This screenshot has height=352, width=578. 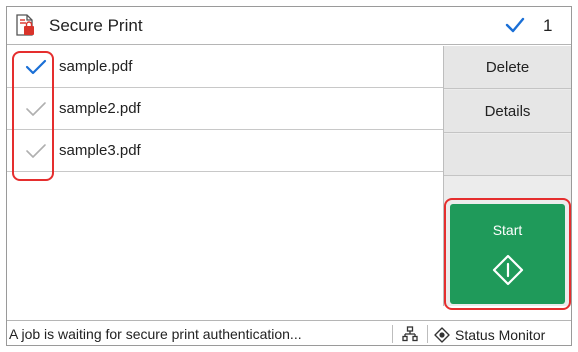 What do you see at coordinates (225, 67) in the screenshot?
I see `file-row-sample: sample.pdf` at bounding box center [225, 67].